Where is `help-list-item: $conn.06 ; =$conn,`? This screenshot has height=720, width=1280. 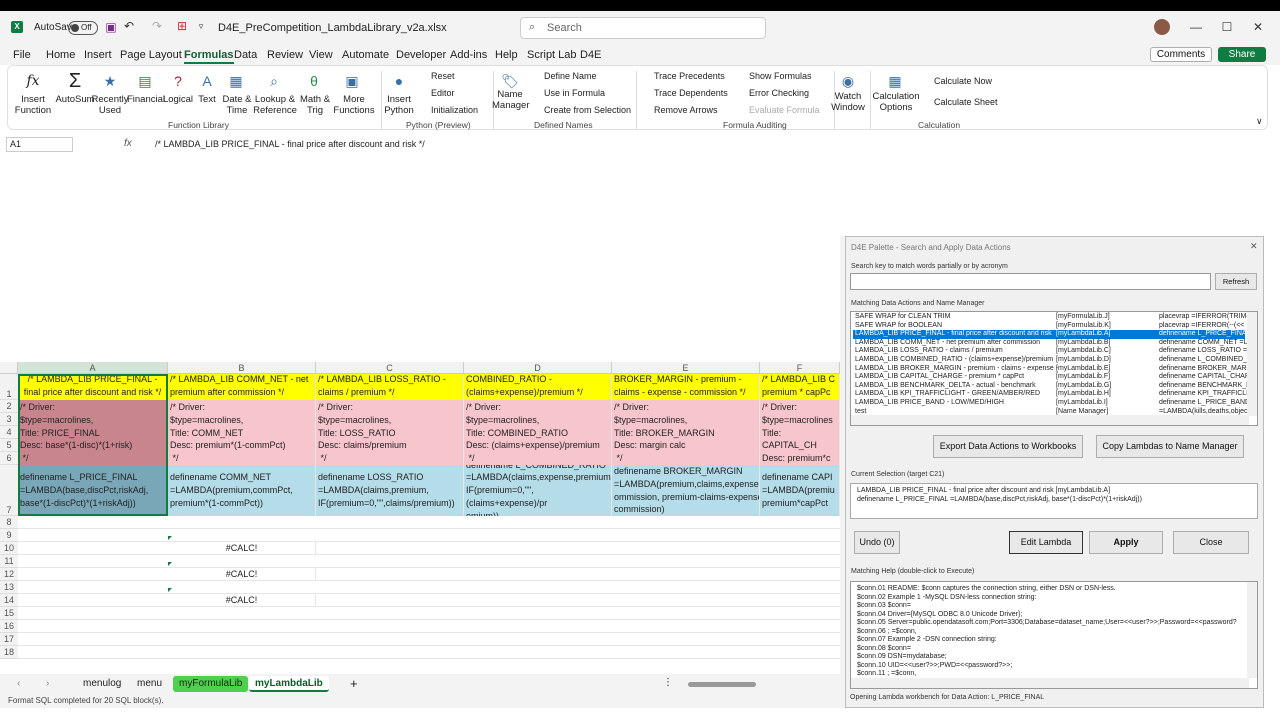 help-list-item: $conn.06 ; =$conn, is located at coordinates (1049, 632).